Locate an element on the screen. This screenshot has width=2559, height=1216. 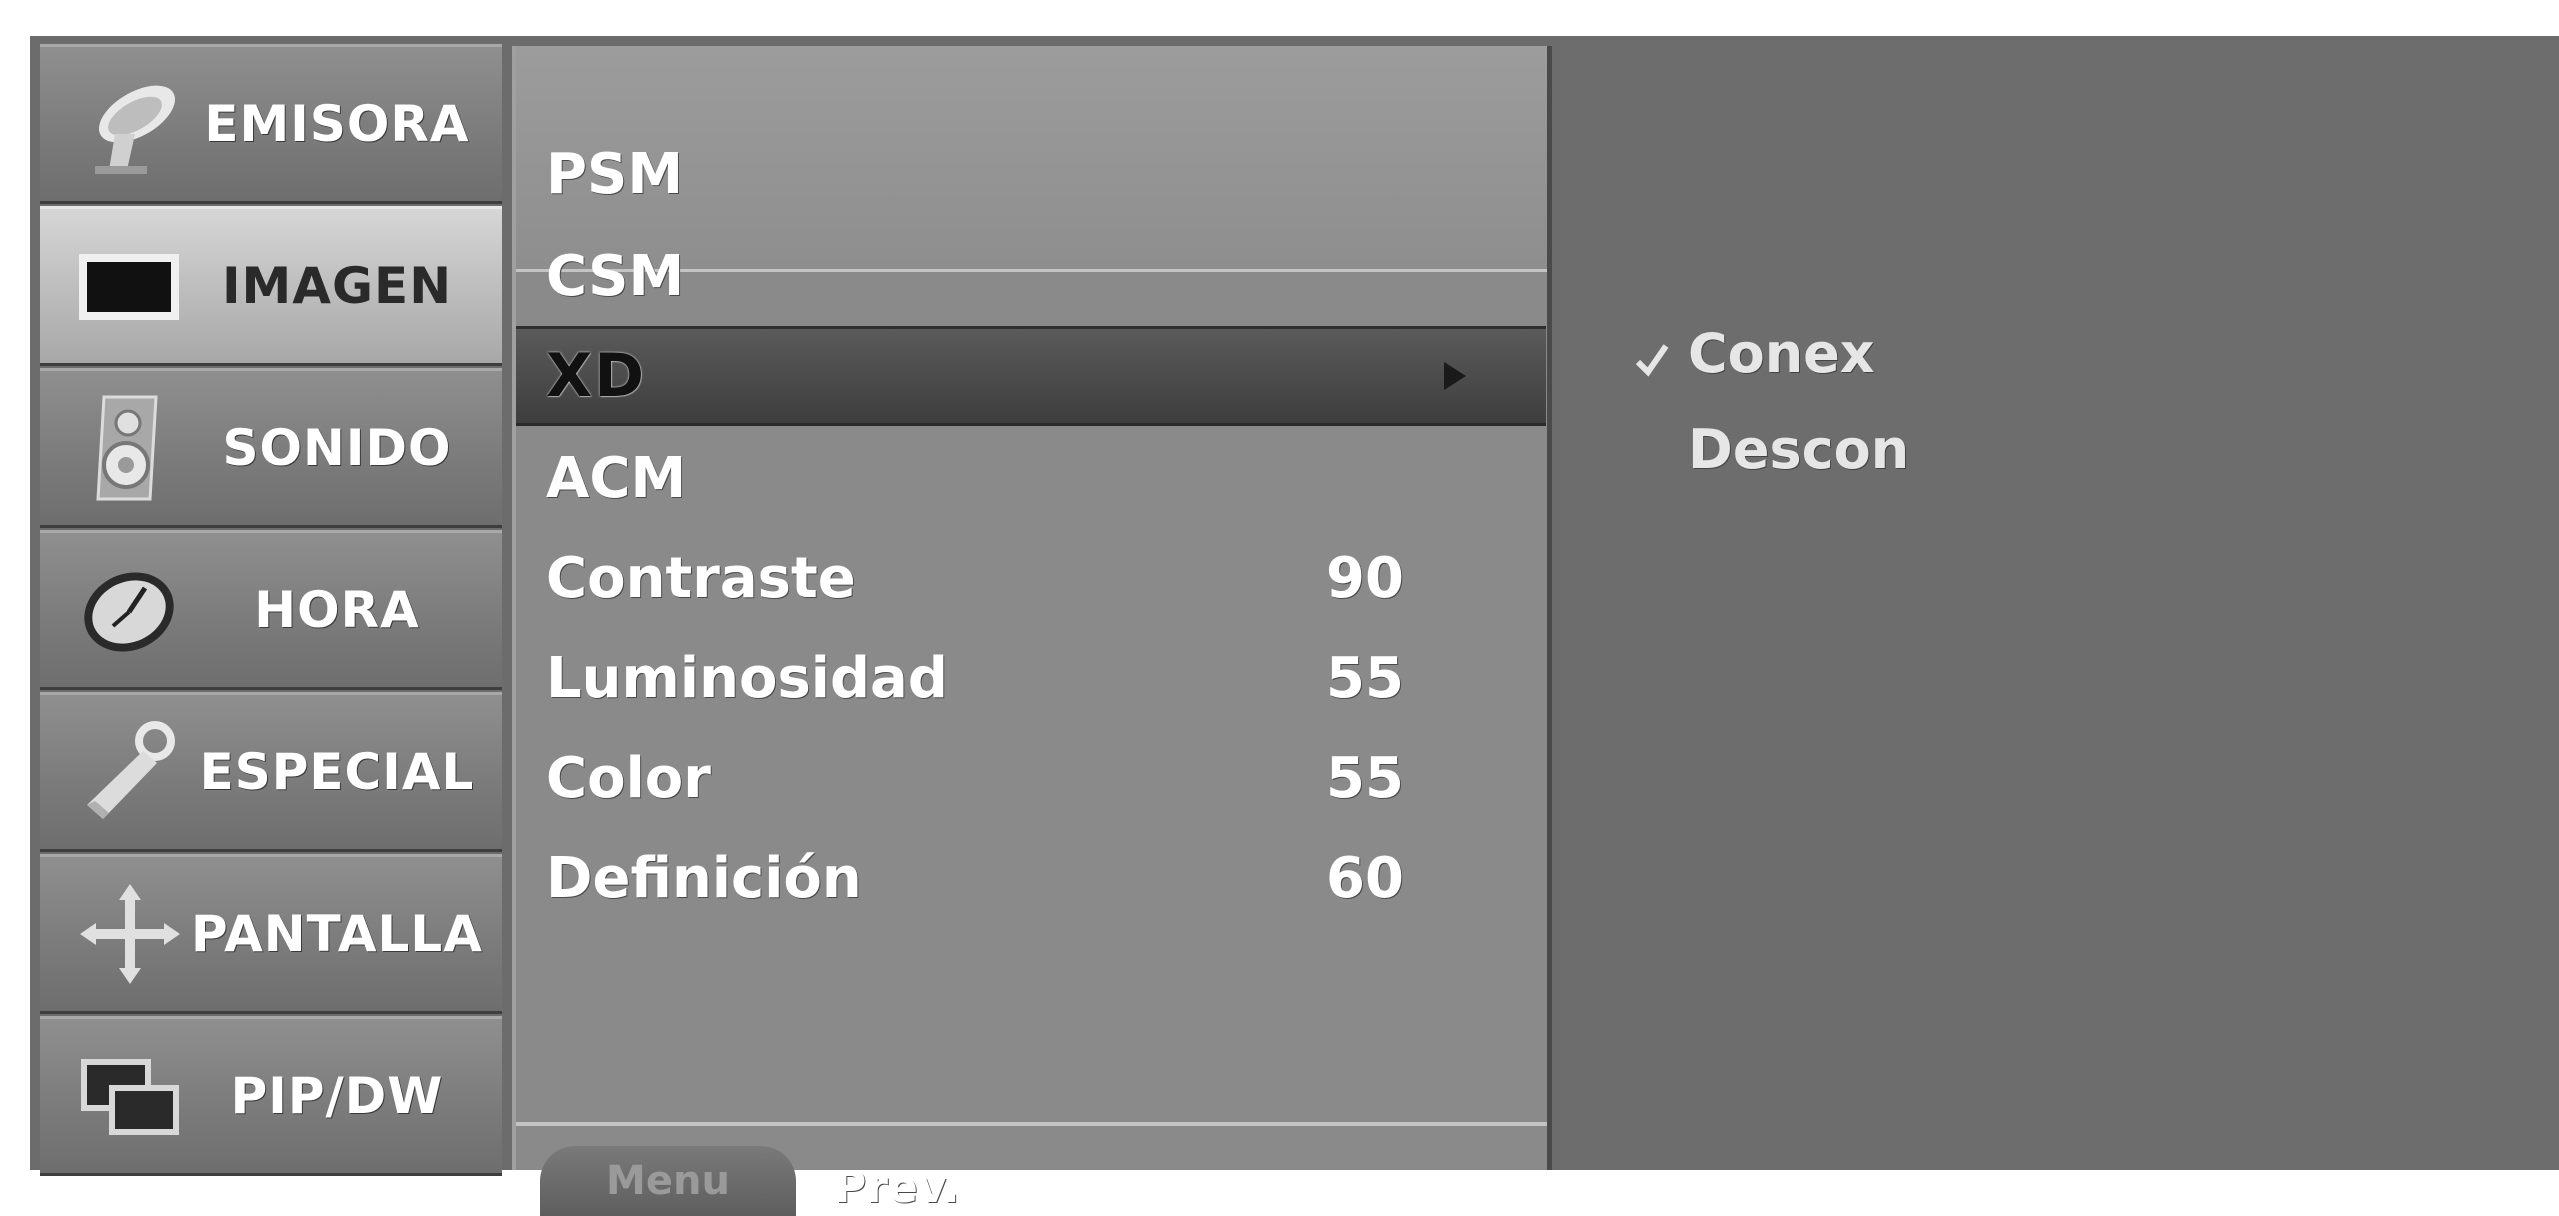
option-conex: Conex is located at coordinates (1781, 353).